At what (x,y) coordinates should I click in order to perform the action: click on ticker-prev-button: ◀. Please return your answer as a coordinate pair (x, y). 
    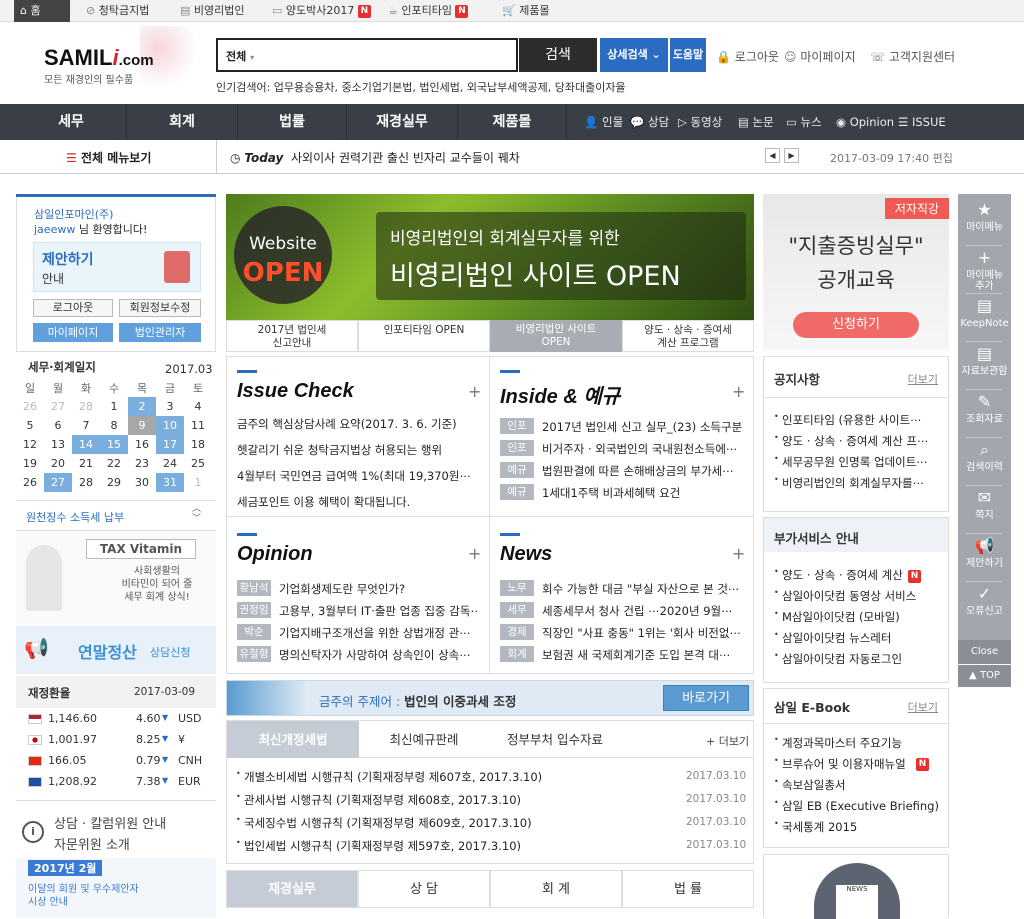
    Looking at the image, I should click on (772, 155).